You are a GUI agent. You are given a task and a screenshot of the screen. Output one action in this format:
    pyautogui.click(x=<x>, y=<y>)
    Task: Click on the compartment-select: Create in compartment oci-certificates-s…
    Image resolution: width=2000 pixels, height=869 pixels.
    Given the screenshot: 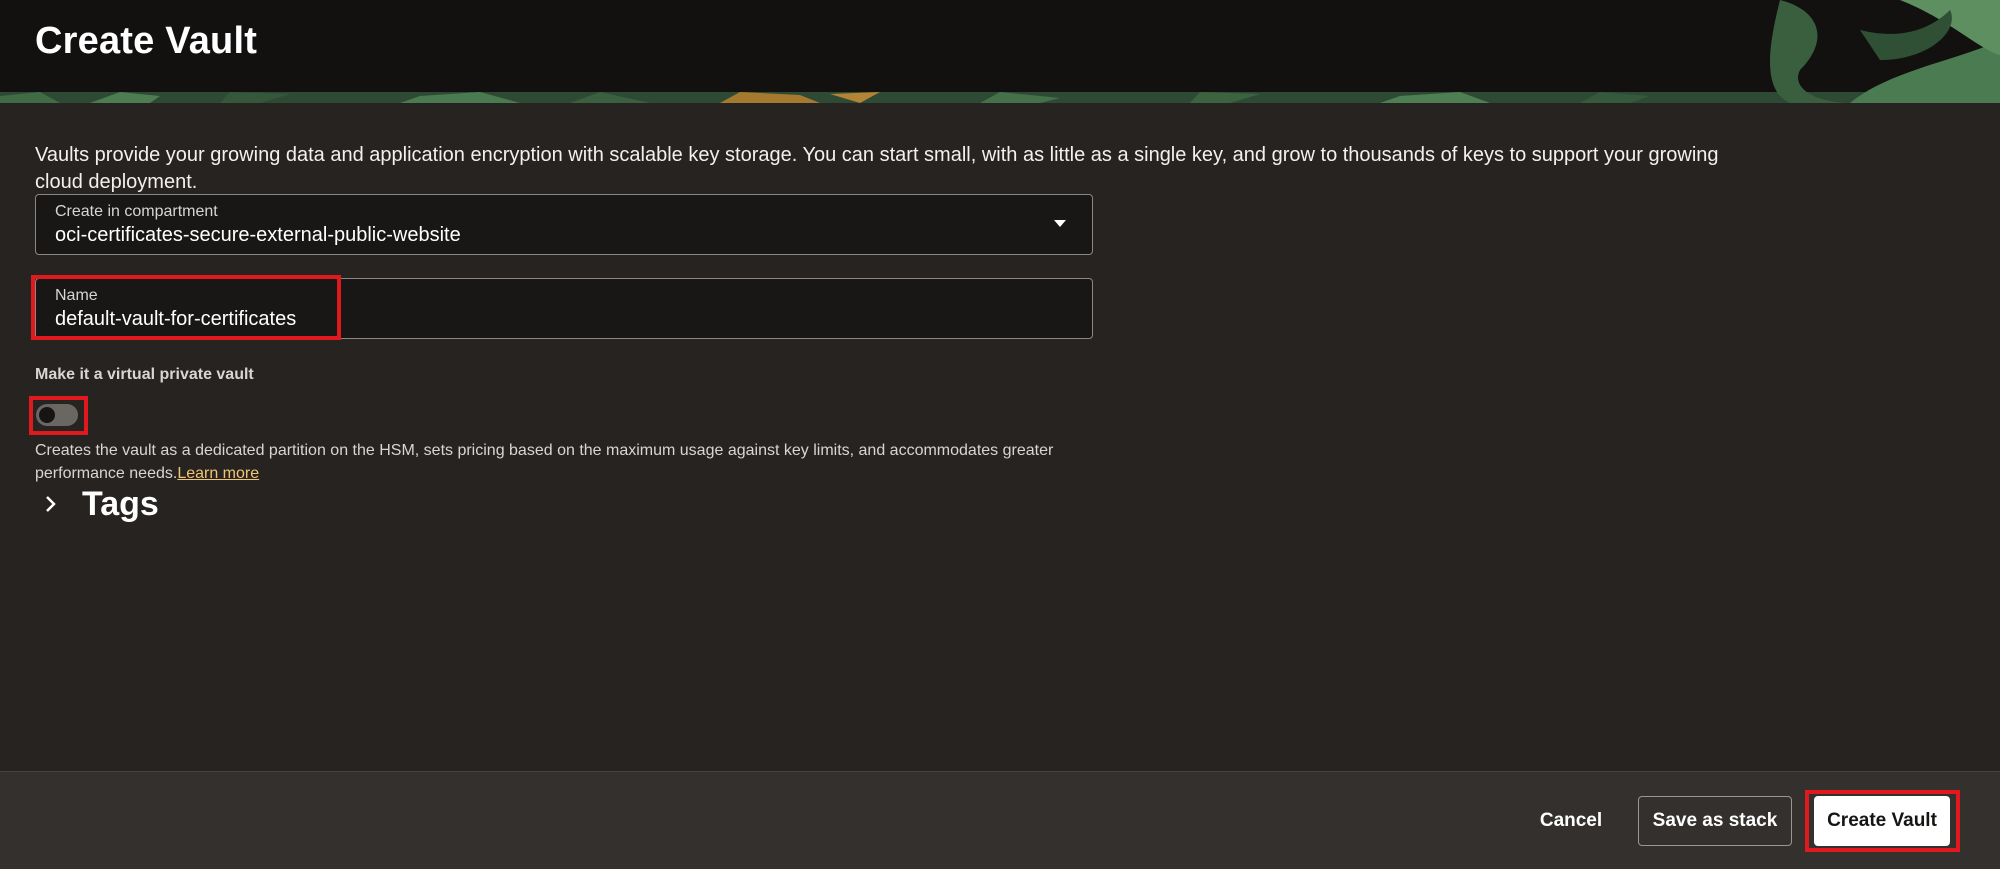 What is the action you would take?
    pyautogui.click(x=564, y=224)
    